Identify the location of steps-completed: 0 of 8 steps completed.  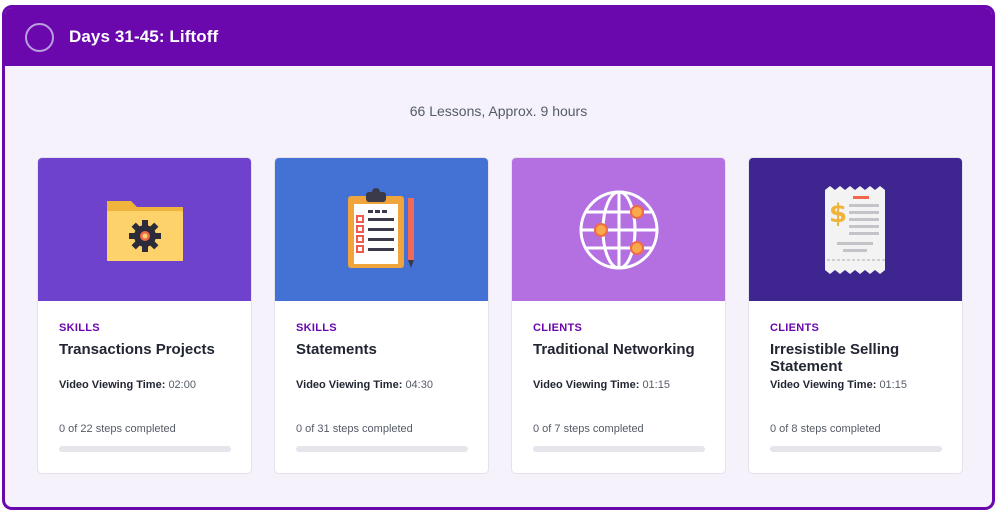
(825, 429).